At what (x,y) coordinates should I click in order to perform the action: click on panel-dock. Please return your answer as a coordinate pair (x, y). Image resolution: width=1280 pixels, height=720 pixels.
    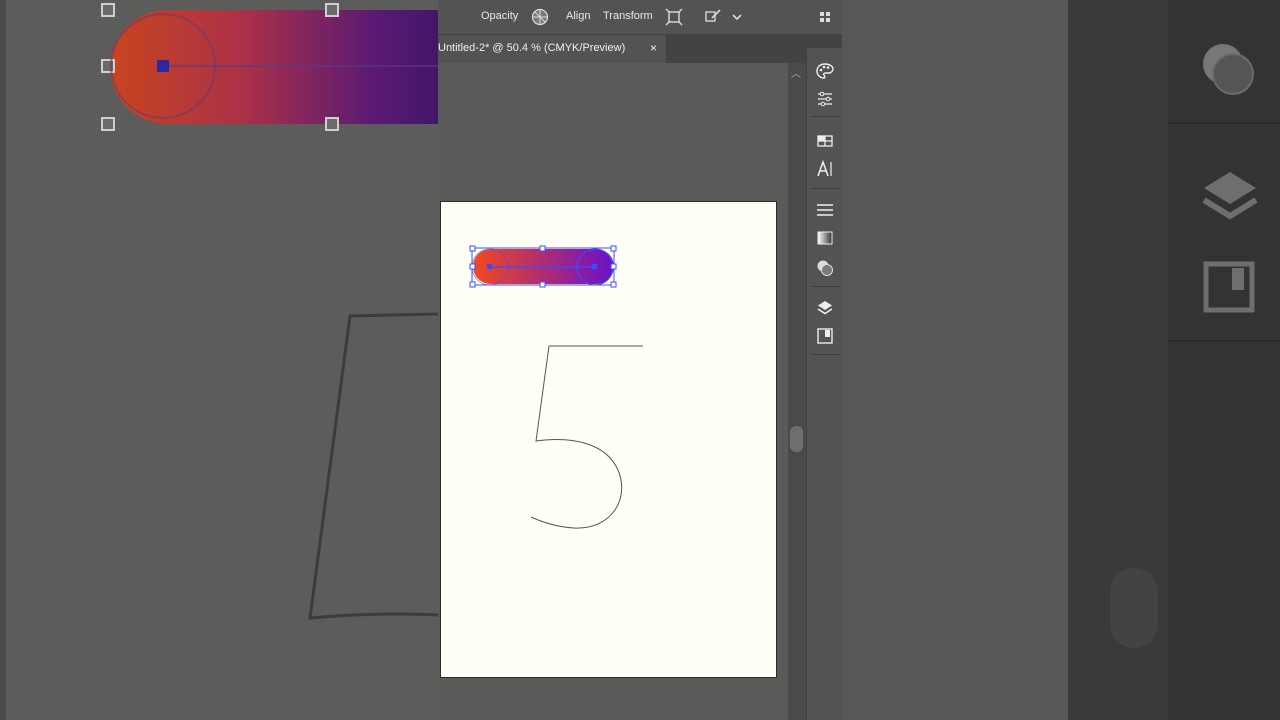
    Looking at the image, I should click on (824, 384).